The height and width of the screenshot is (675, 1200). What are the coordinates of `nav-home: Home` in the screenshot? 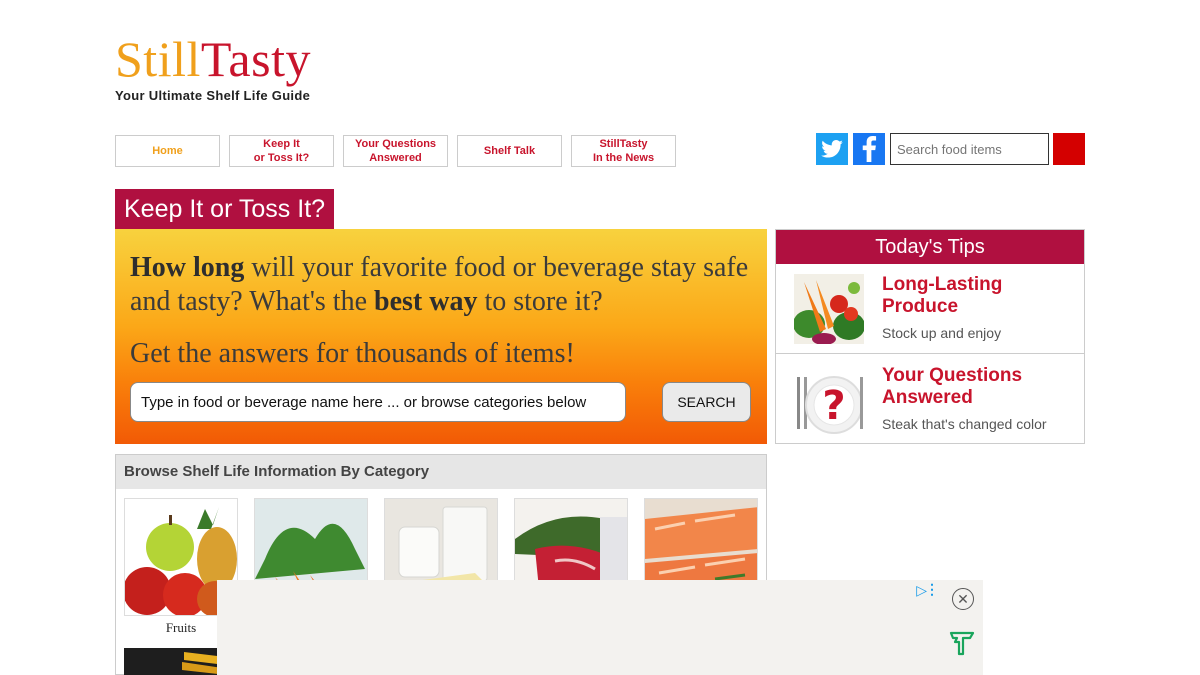 It's located at (167, 151).